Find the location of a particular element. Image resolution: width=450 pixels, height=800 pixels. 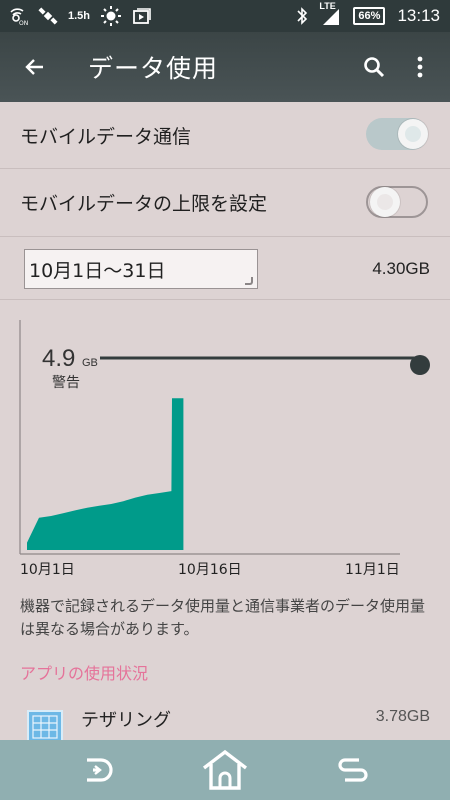

home-nav-button is located at coordinates (225, 770).